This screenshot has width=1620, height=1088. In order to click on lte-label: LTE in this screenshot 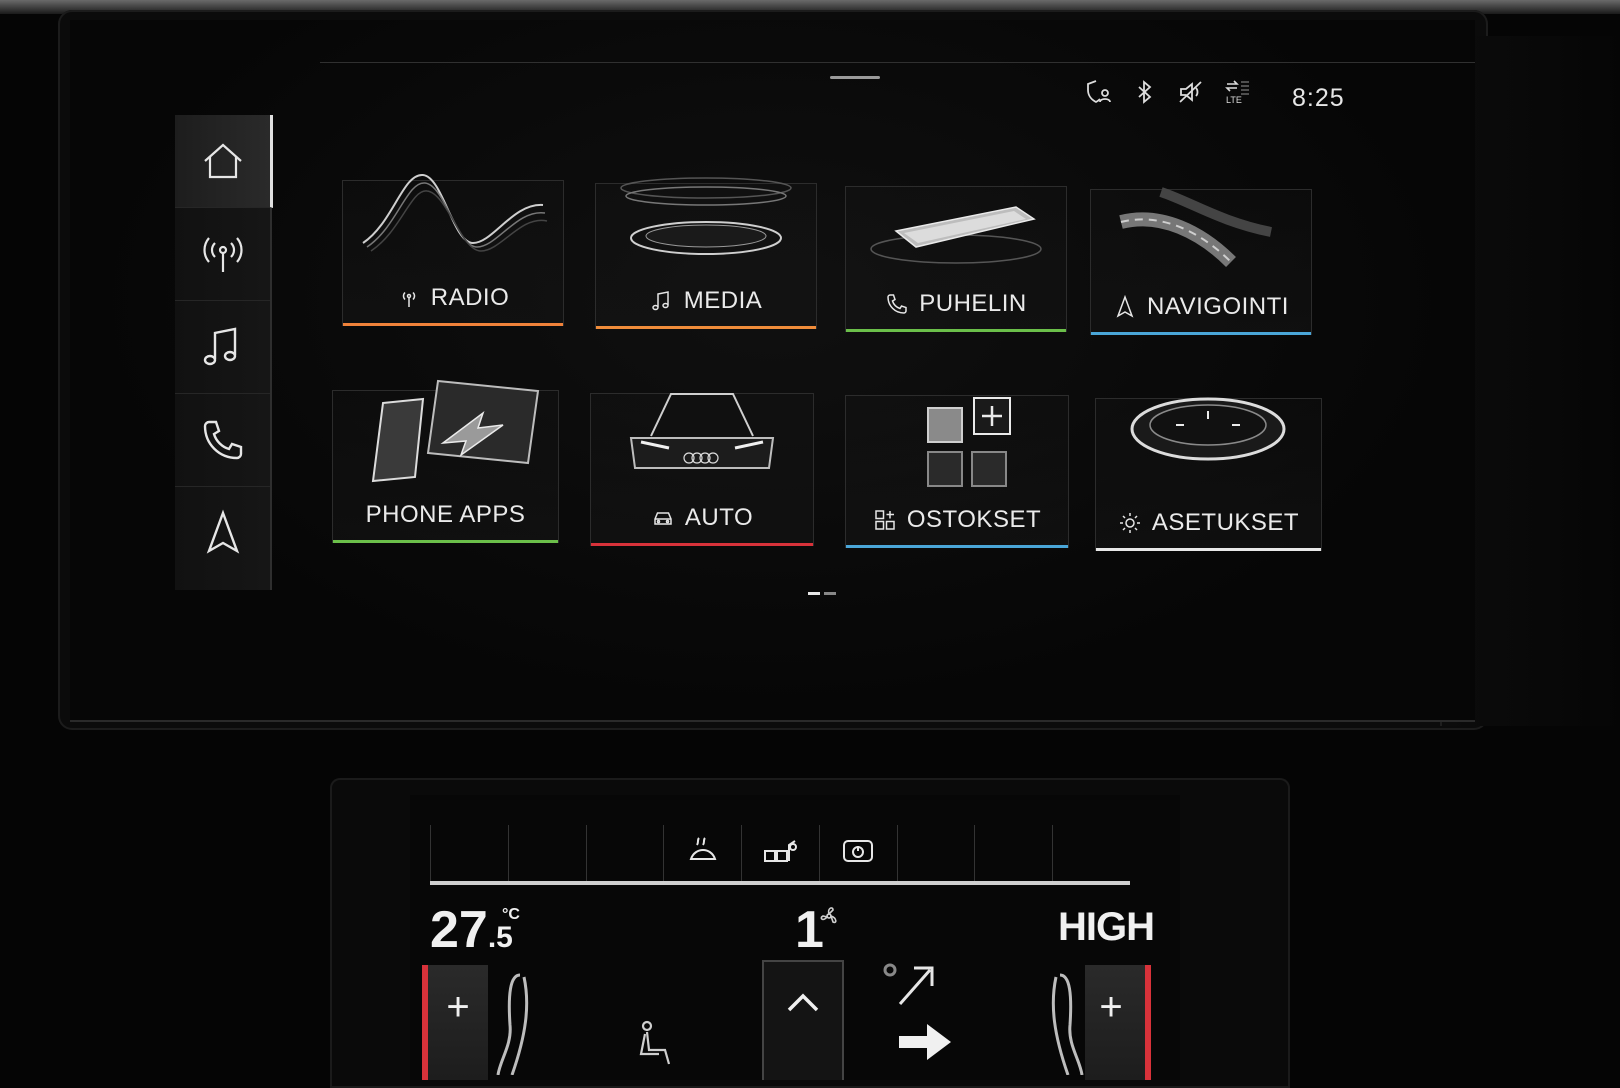, I will do `click(1234, 100)`.